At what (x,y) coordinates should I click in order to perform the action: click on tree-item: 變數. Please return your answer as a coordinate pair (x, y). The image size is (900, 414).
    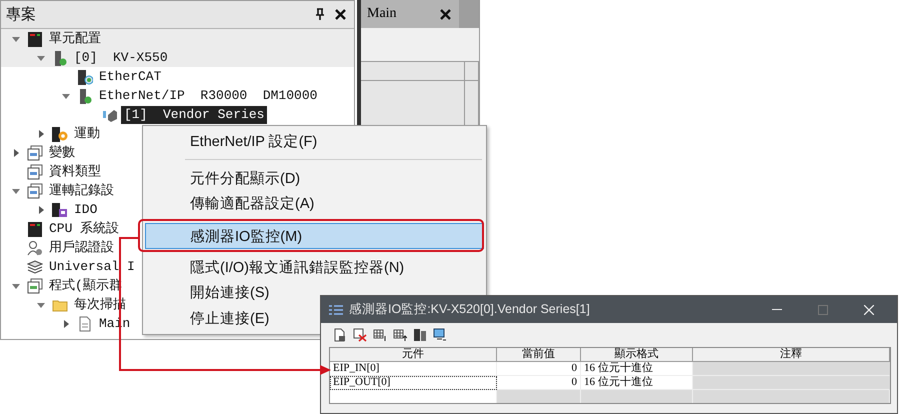
    Looking at the image, I should click on (62, 153).